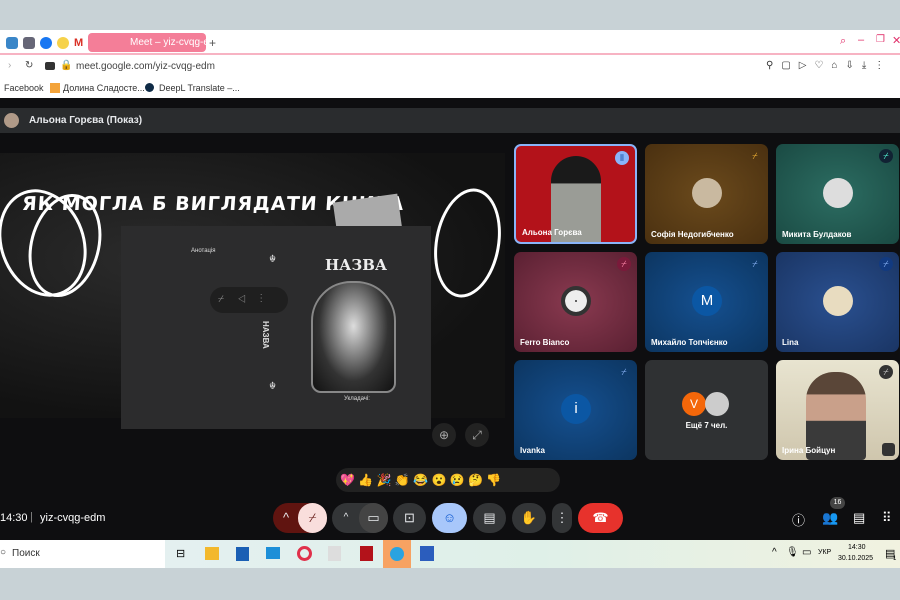  Describe the element at coordinates (457, 480) in the screenshot. I see `reaction-sad: 😢` at that location.